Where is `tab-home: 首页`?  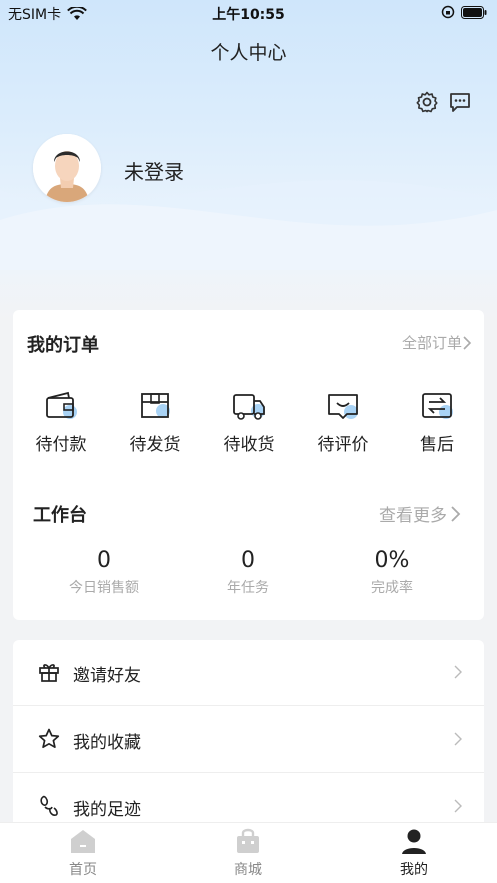
tab-home: 首页 is located at coordinates (83, 853).